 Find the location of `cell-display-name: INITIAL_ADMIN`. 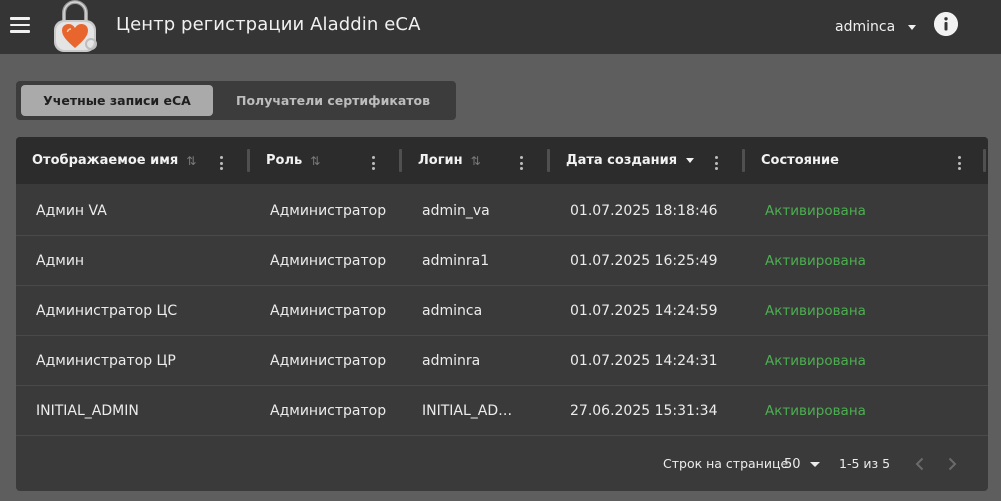

cell-display-name: INITIAL_ADMIN is located at coordinates (87, 411).